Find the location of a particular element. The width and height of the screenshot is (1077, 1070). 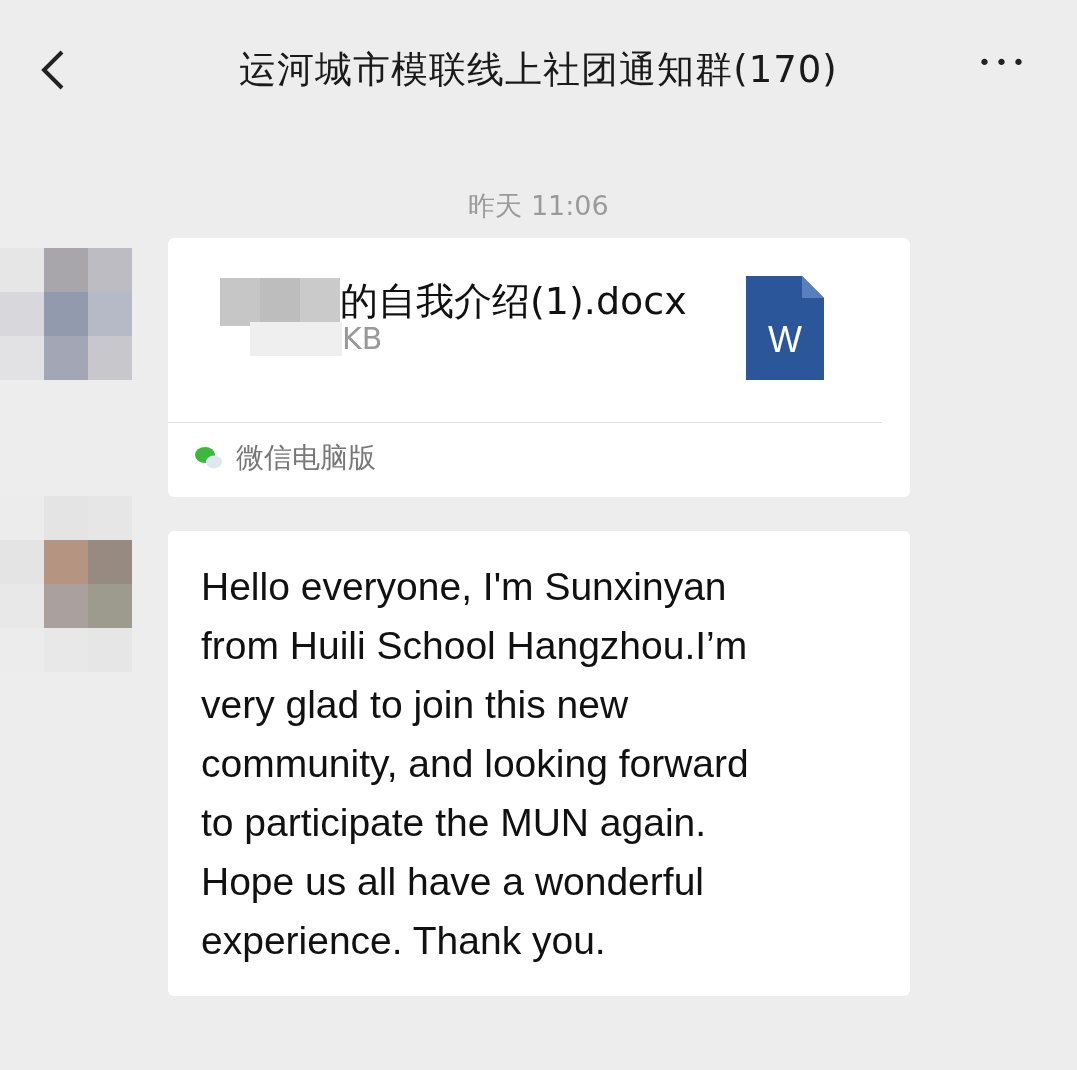

more-button: ••• is located at coordinates (1003, 62).